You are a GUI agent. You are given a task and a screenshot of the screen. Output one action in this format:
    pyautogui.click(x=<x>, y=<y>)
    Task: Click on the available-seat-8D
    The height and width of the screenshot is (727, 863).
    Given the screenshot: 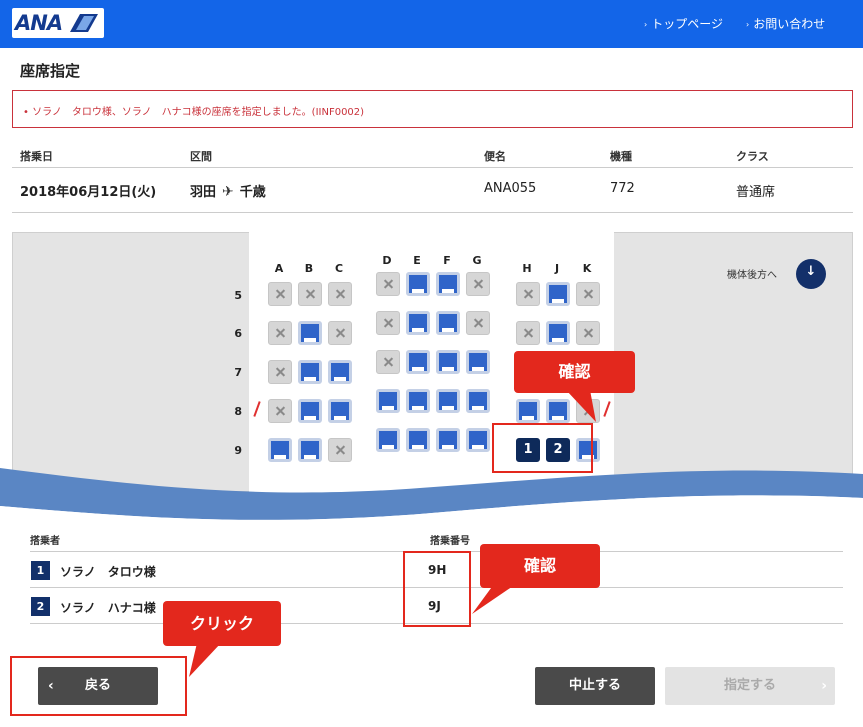 What is the action you would take?
    pyautogui.click(x=388, y=401)
    